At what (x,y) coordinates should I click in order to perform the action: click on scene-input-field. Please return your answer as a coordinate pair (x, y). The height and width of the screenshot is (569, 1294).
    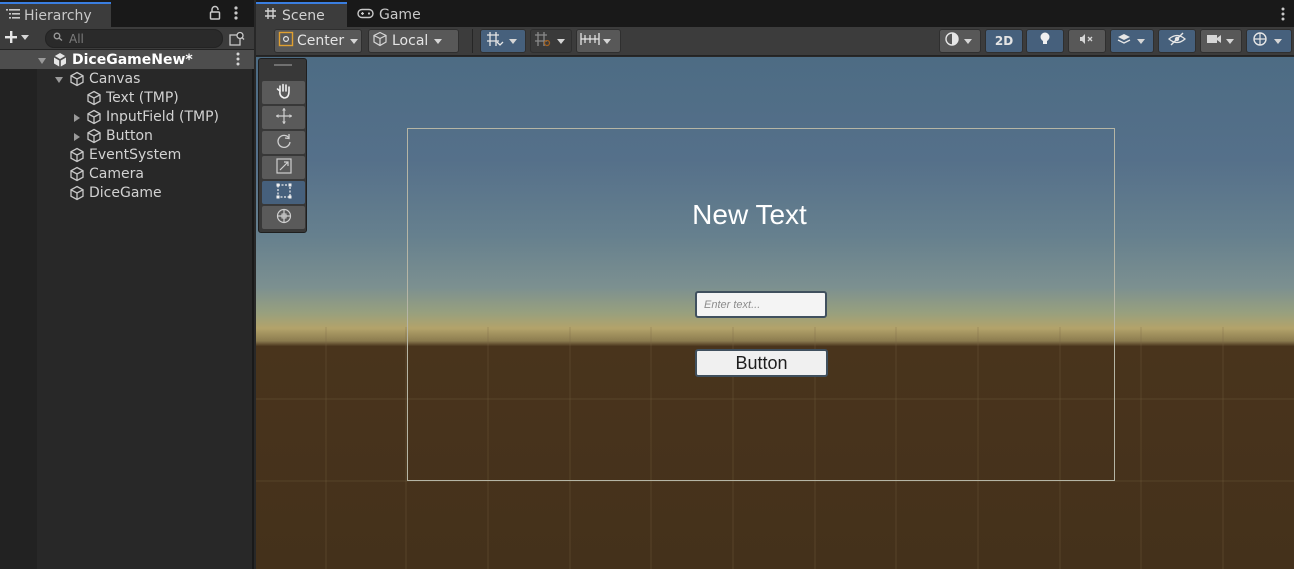
    Looking at the image, I should click on (761, 304).